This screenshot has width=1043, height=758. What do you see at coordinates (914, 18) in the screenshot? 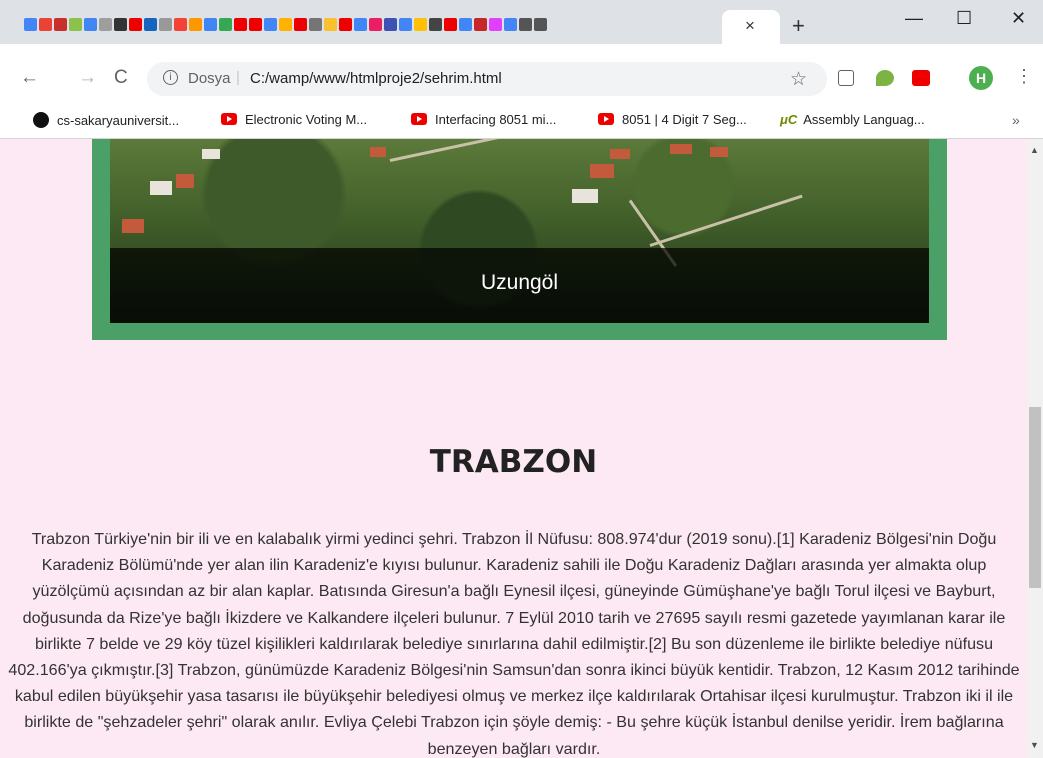
I see `minimize-button: —` at bounding box center [914, 18].